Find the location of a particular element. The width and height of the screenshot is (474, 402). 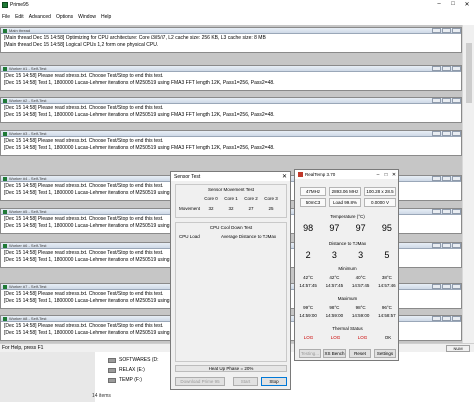

group-title: CPU Cool Down Test is located at coordinates (231, 227).